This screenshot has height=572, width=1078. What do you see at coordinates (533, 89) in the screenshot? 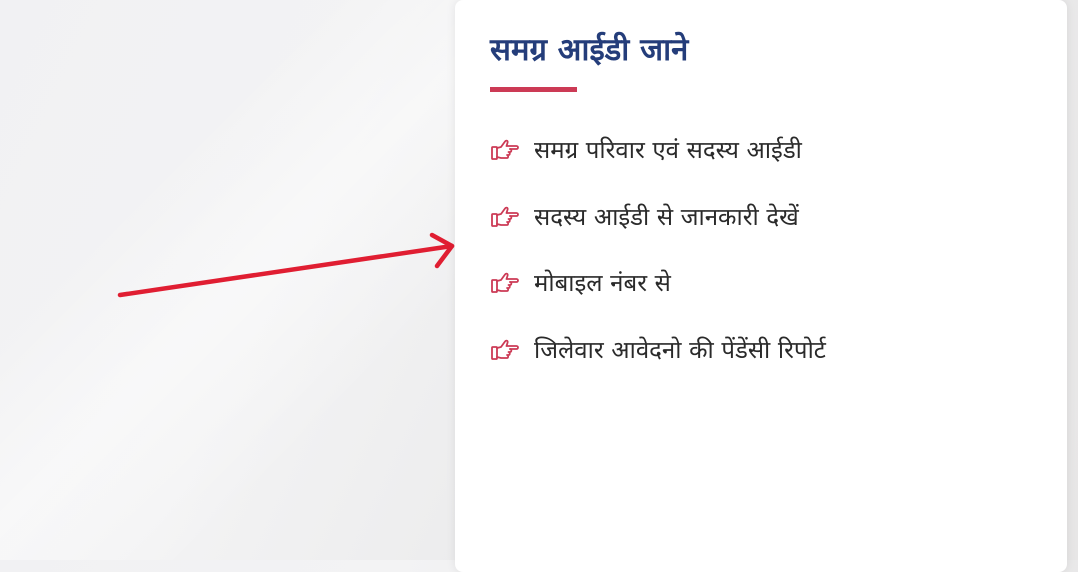
I see `title-underline` at bounding box center [533, 89].